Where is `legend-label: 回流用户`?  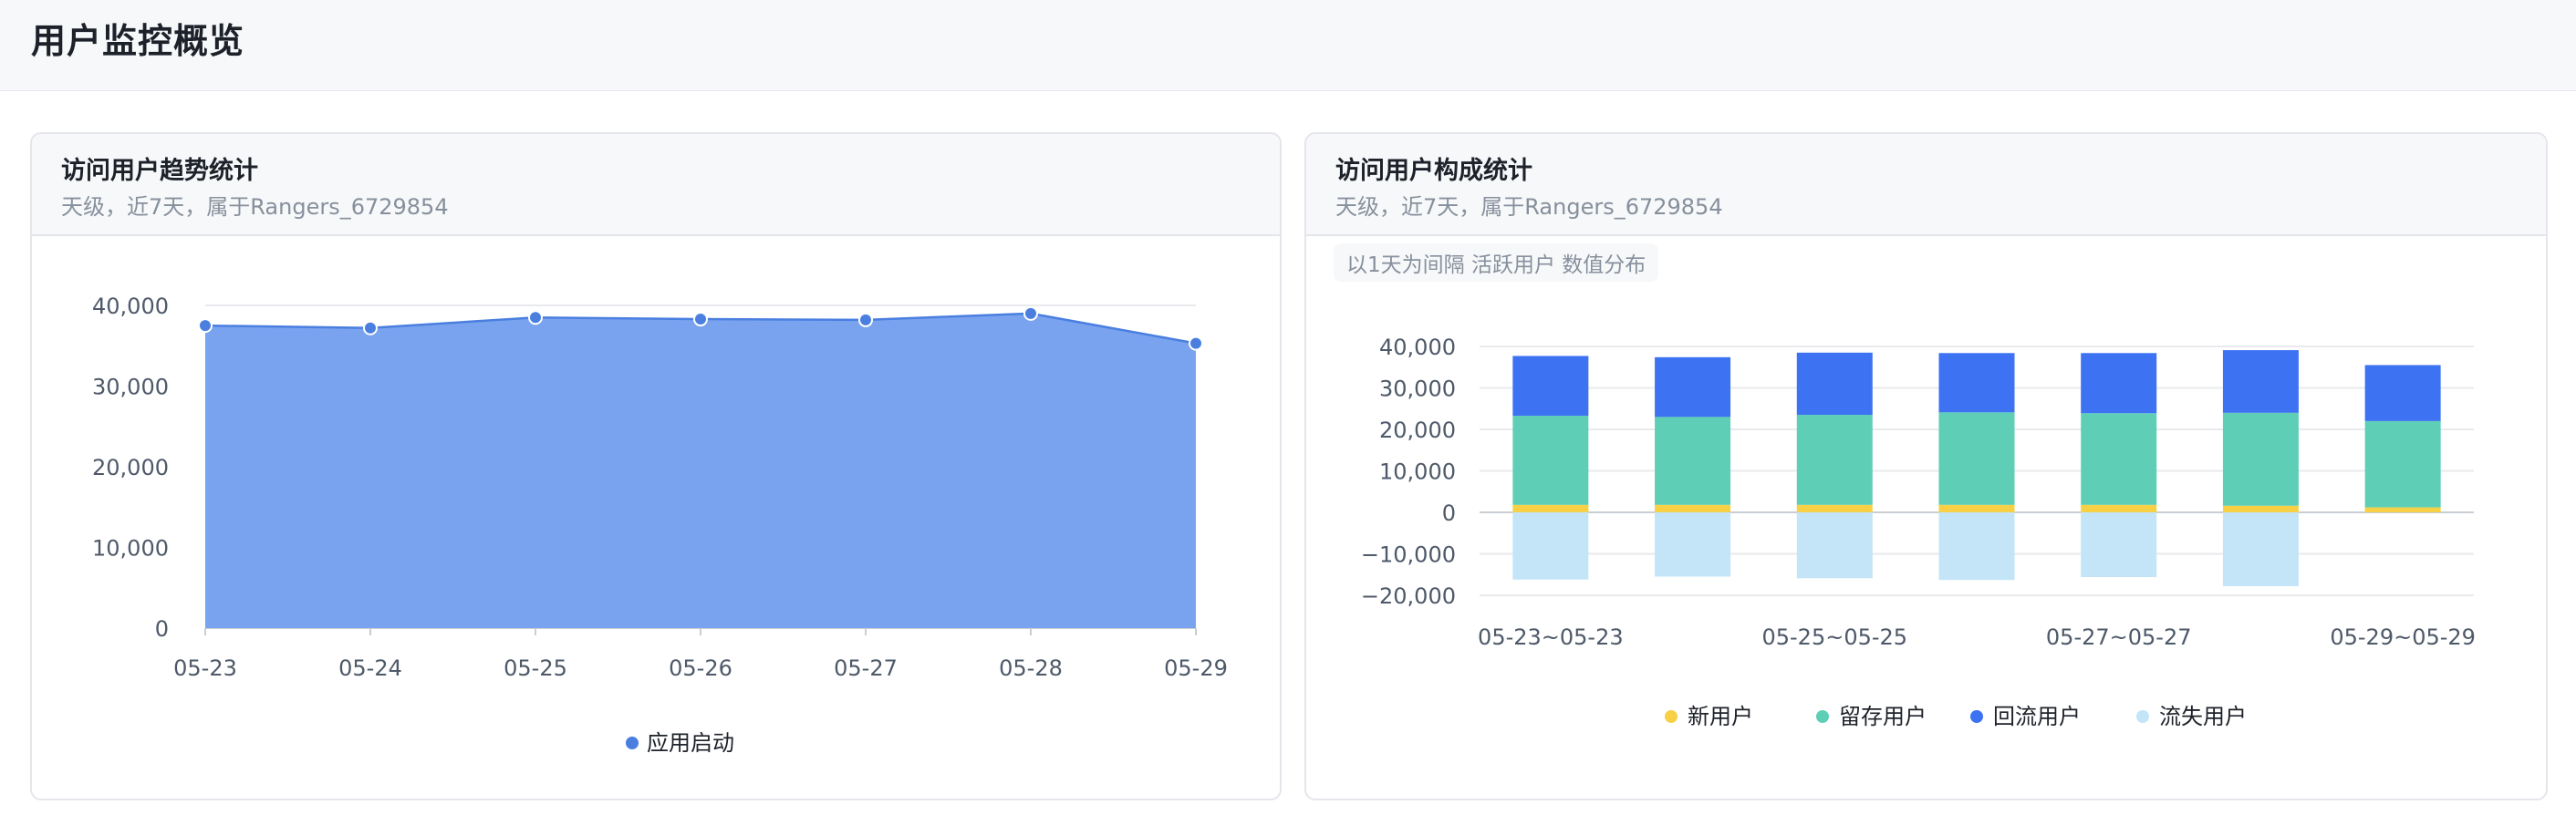 legend-label: 回流用户 is located at coordinates (2037, 717).